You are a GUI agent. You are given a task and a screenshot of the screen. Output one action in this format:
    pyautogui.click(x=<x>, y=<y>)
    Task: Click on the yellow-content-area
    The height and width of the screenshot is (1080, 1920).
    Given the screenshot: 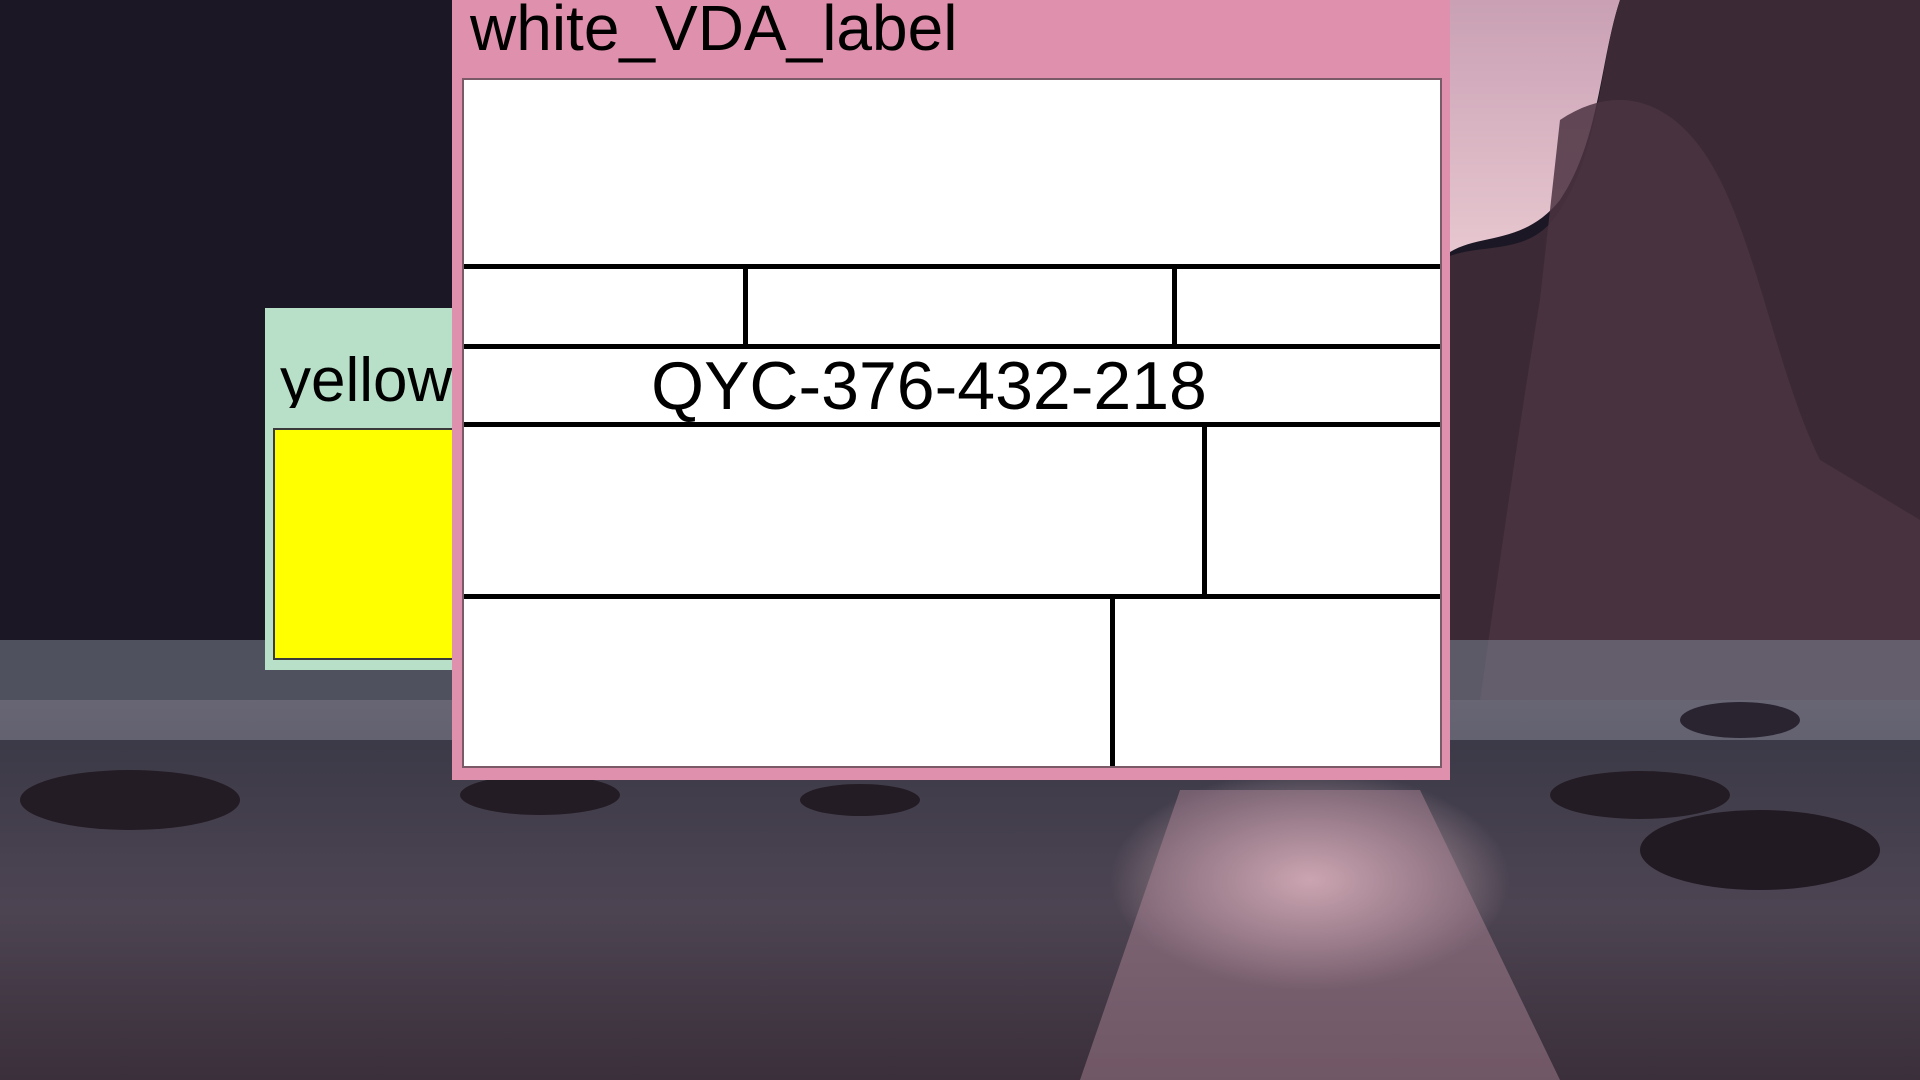 What is the action you would take?
    pyautogui.click(x=374, y=544)
    